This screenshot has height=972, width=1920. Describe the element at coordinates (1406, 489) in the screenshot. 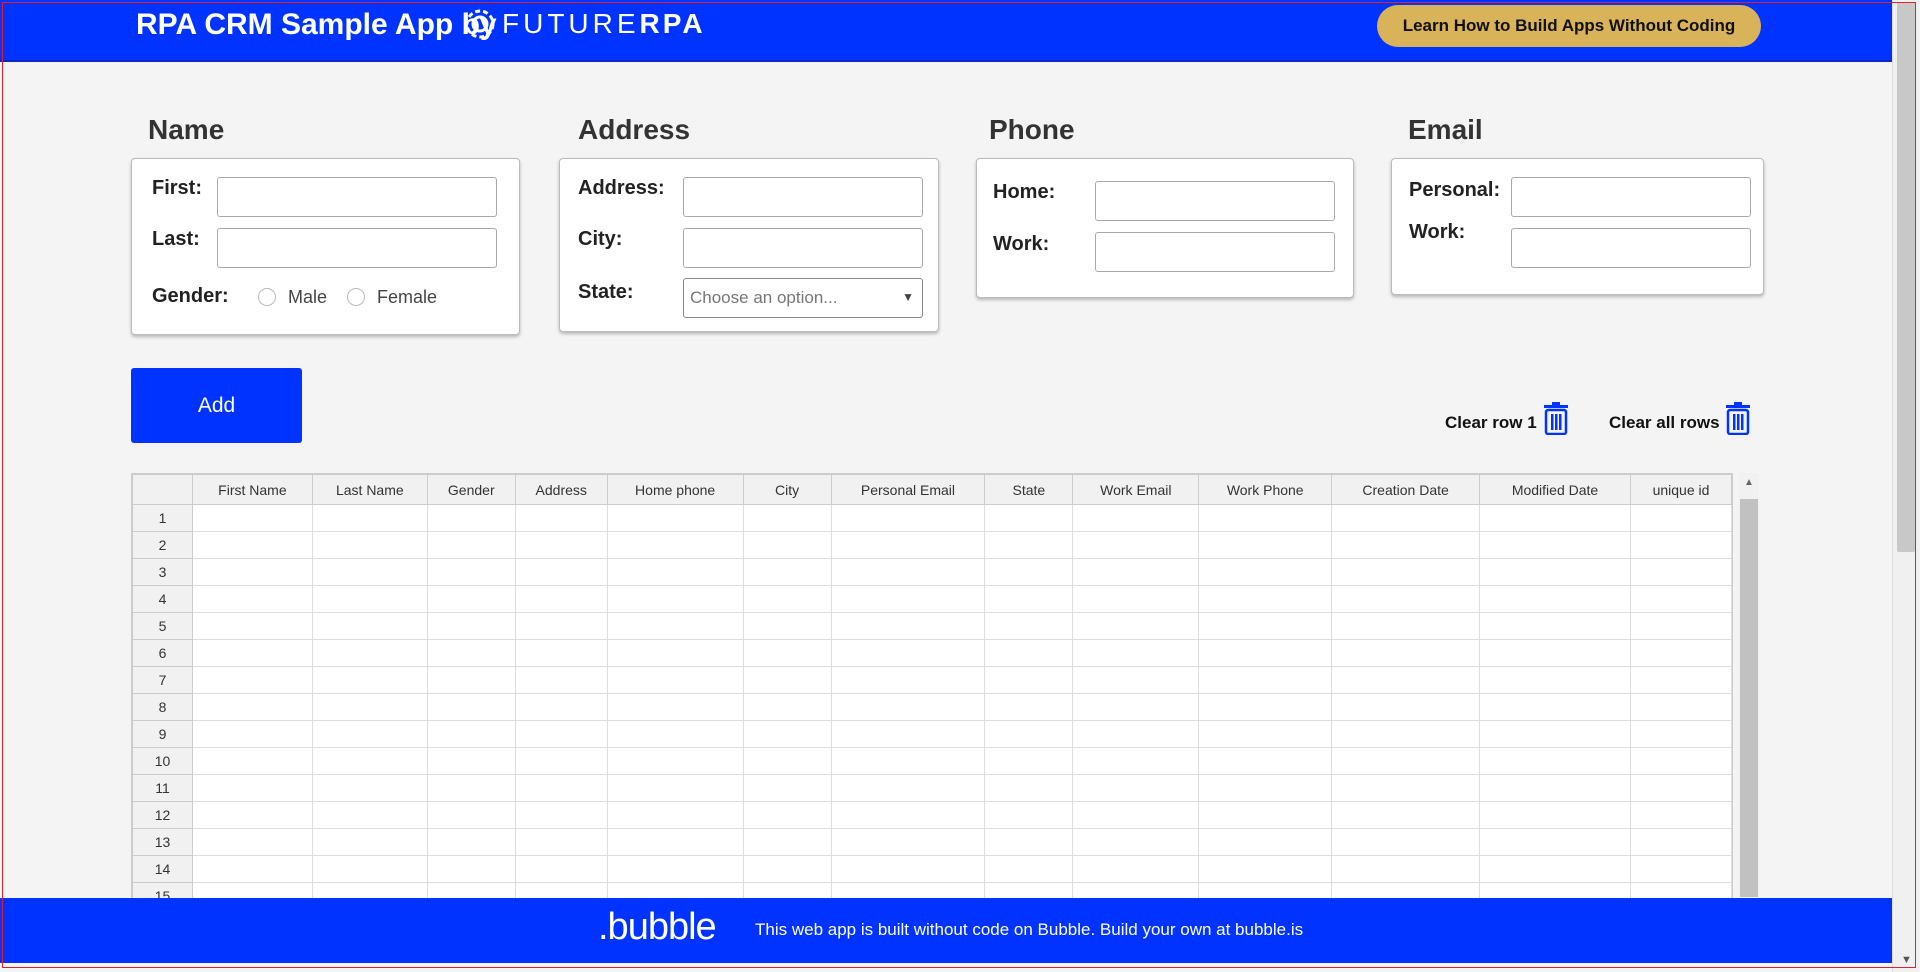

I see `column-header: Creation Date` at that location.